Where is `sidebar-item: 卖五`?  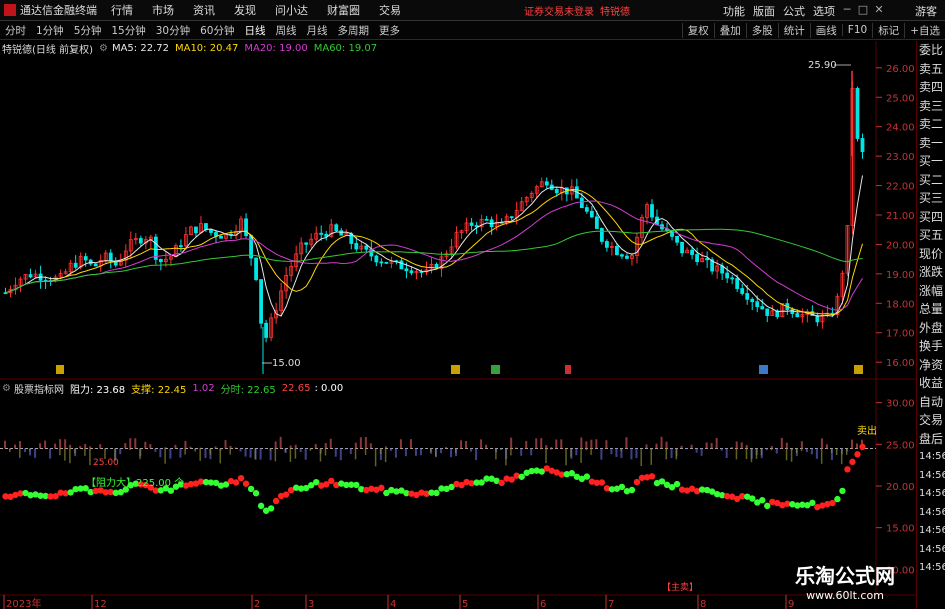 sidebar-item: 卖五 is located at coordinates (931, 68).